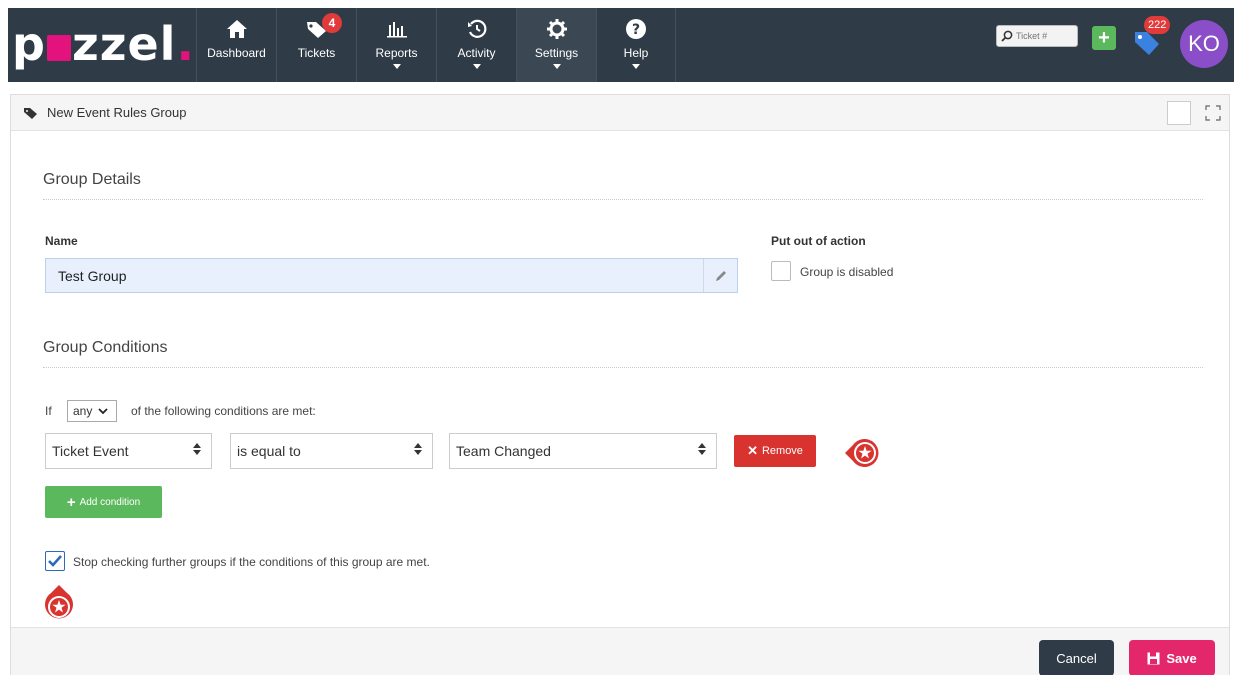 The height and width of the screenshot is (675, 1234). Describe the element at coordinates (316, 45) in the screenshot. I see `nav-tickets: 4 Tickets` at that location.